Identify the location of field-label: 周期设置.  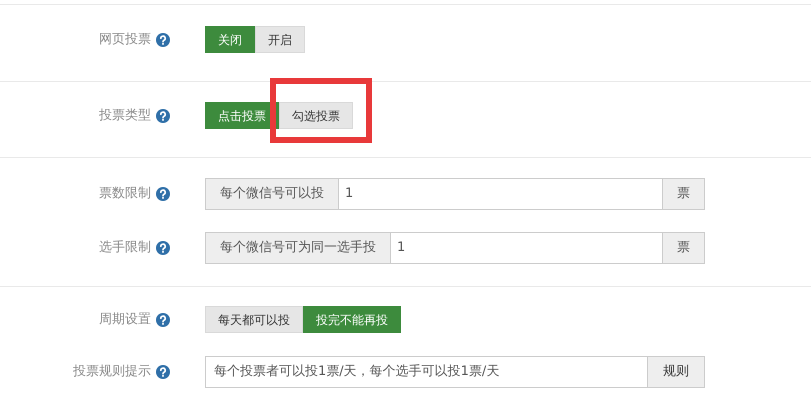
(125, 319).